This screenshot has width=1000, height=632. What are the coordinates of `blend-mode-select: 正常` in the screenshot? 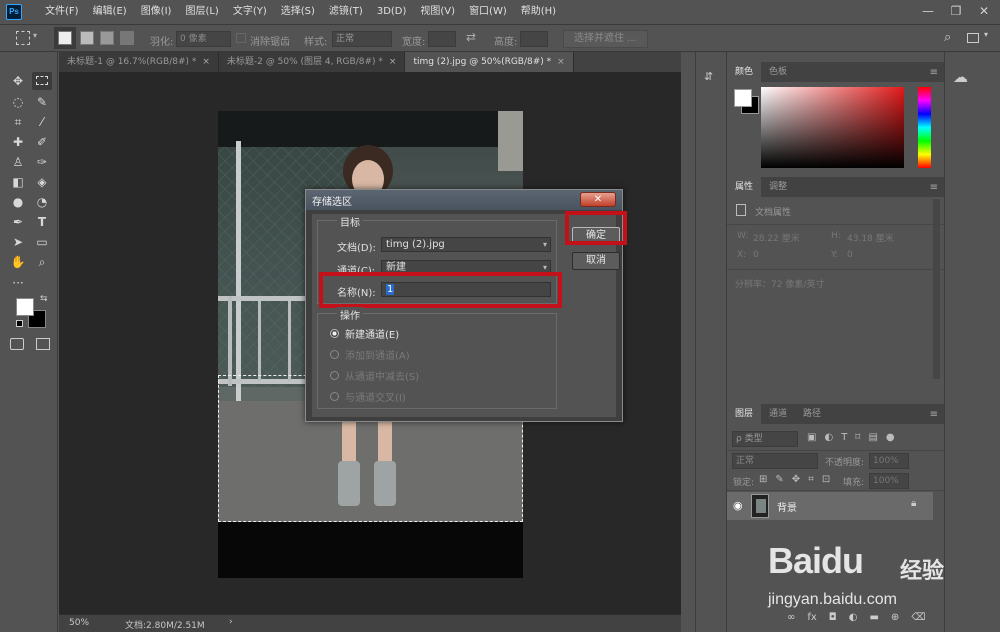 It's located at (775, 461).